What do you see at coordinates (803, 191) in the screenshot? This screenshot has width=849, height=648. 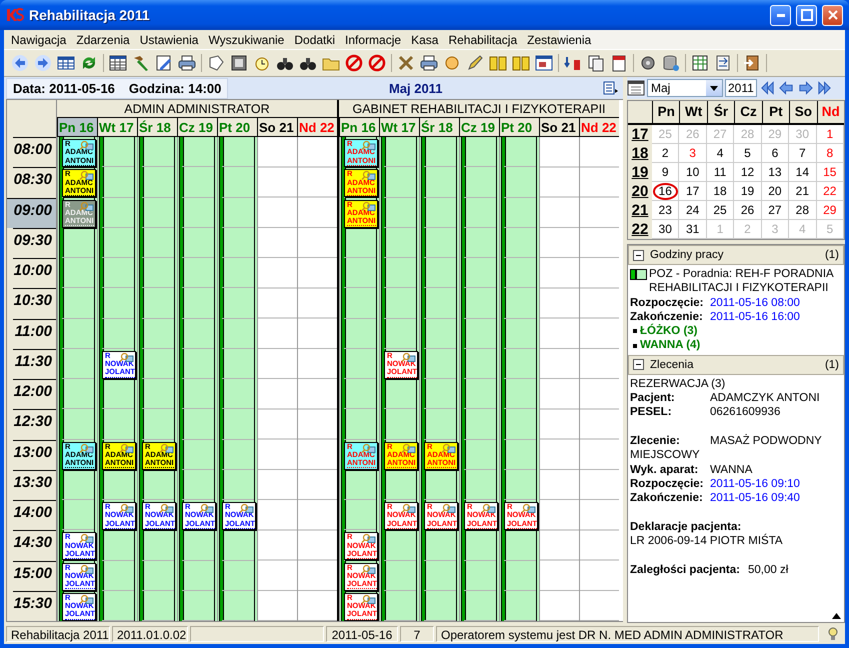 I see `calendar-day: 21` at bounding box center [803, 191].